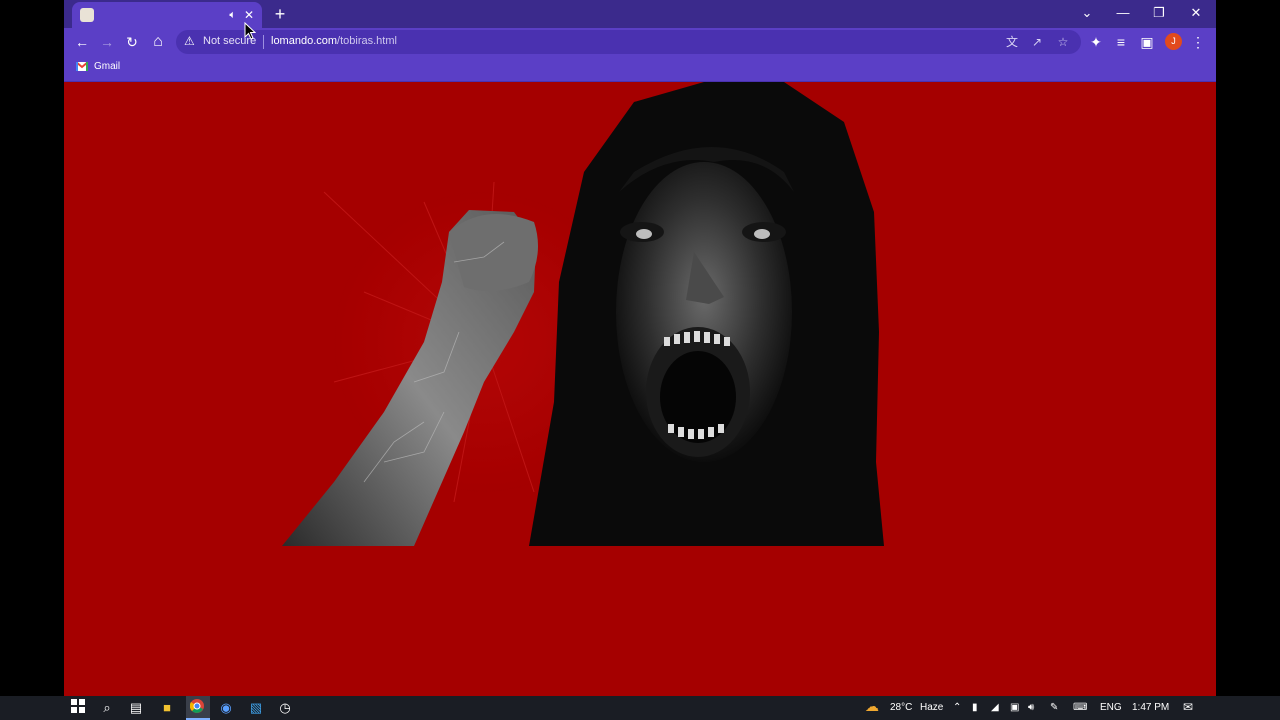 The image size is (1280, 720). Describe the element at coordinates (1096, 42) in the screenshot. I see `extensions-icon: ✦` at that location.